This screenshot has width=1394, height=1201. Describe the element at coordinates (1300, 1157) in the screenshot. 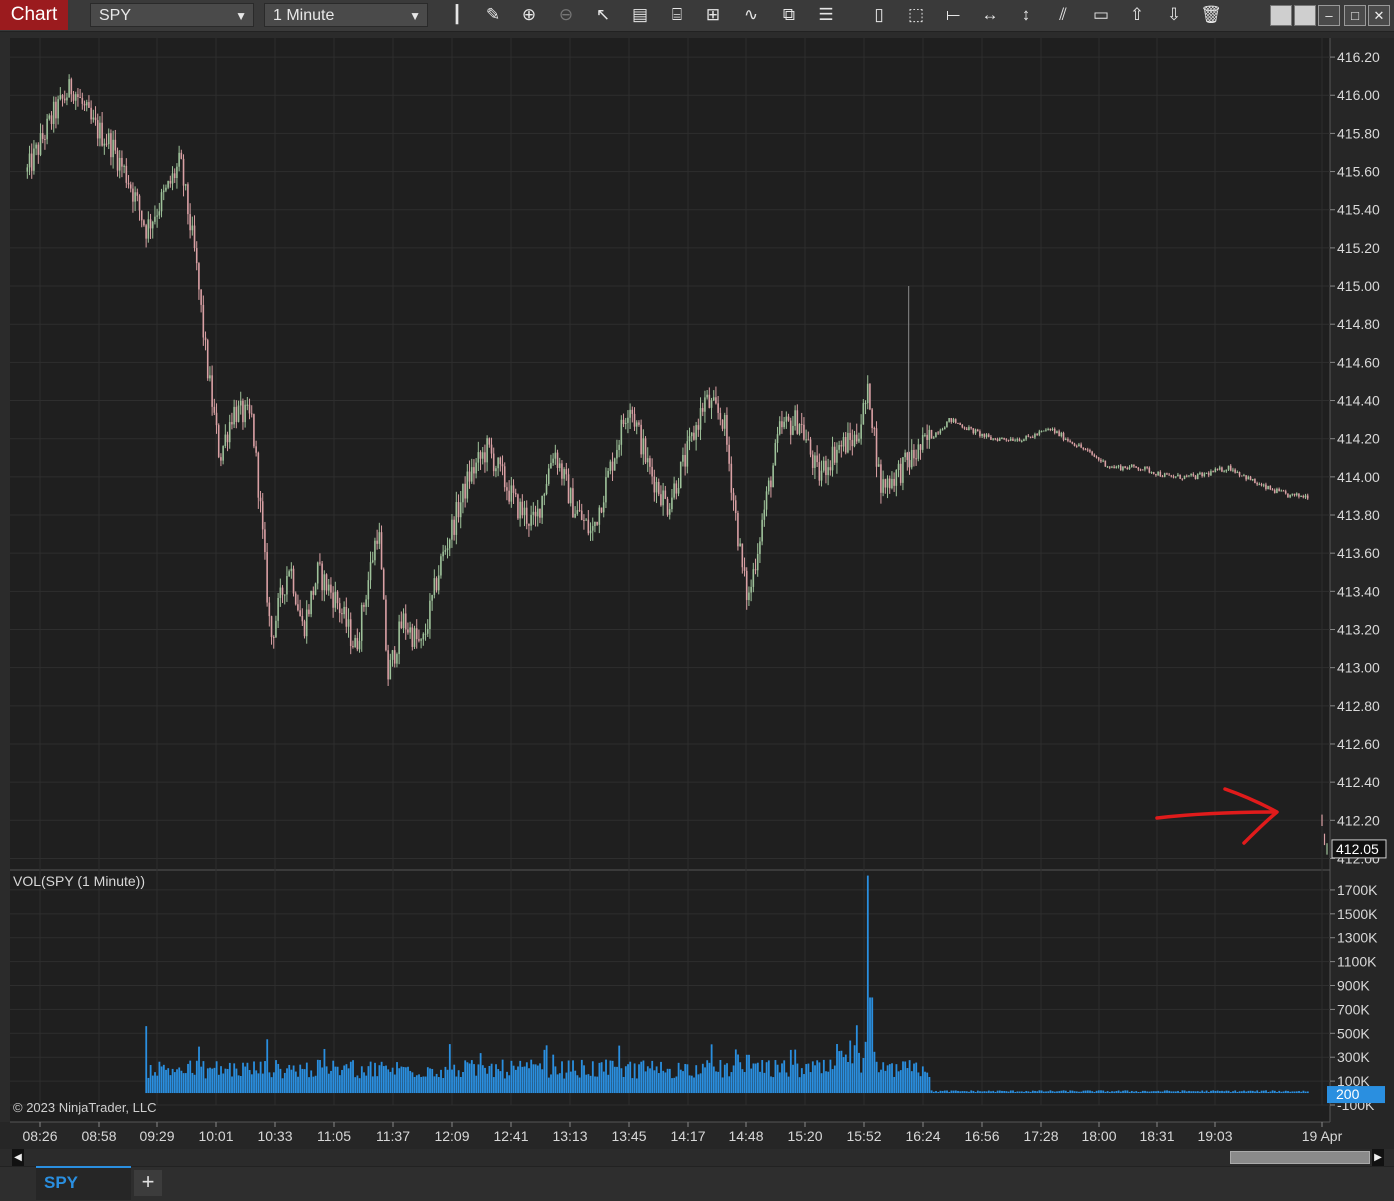

I see `scroll-thumb` at that location.